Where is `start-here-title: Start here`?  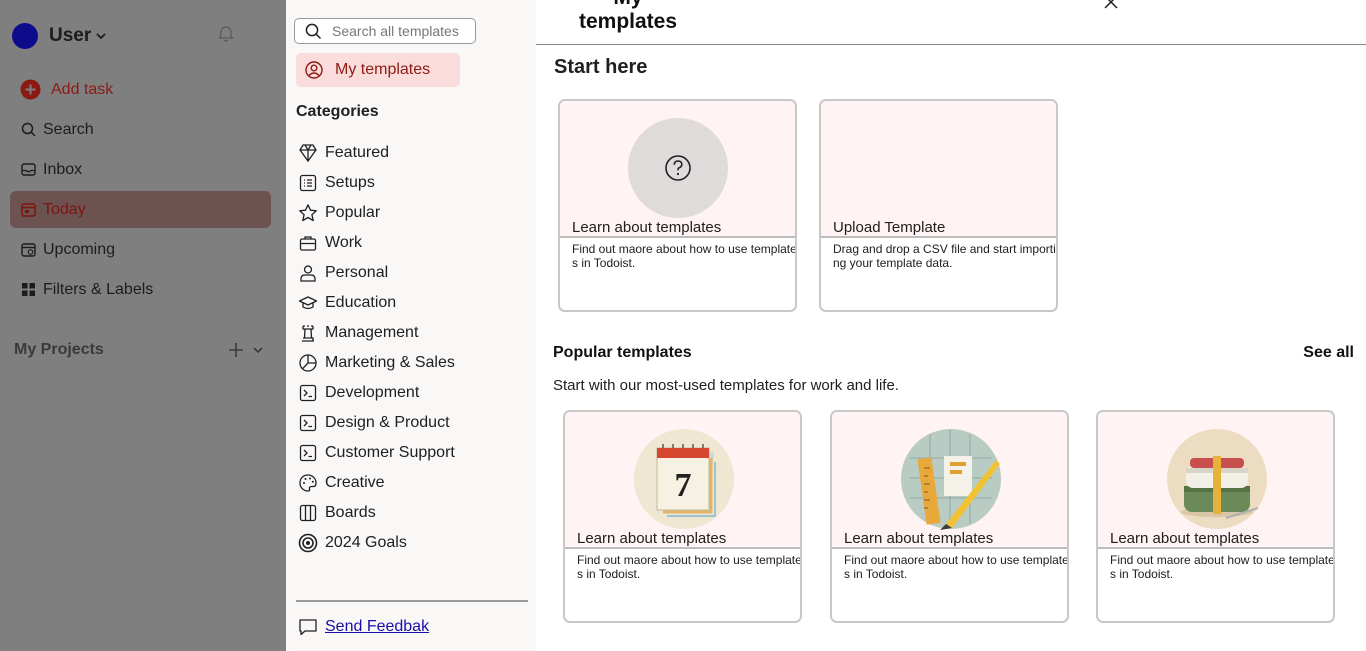
start-here-title: Start here is located at coordinates (601, 67).